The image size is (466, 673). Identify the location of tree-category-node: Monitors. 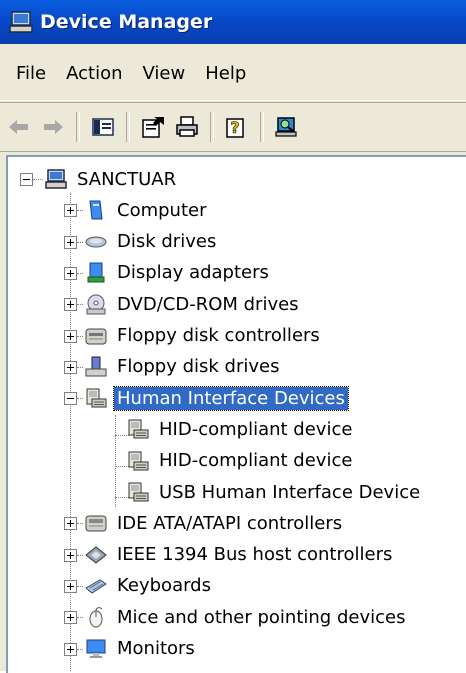
(141, 649).